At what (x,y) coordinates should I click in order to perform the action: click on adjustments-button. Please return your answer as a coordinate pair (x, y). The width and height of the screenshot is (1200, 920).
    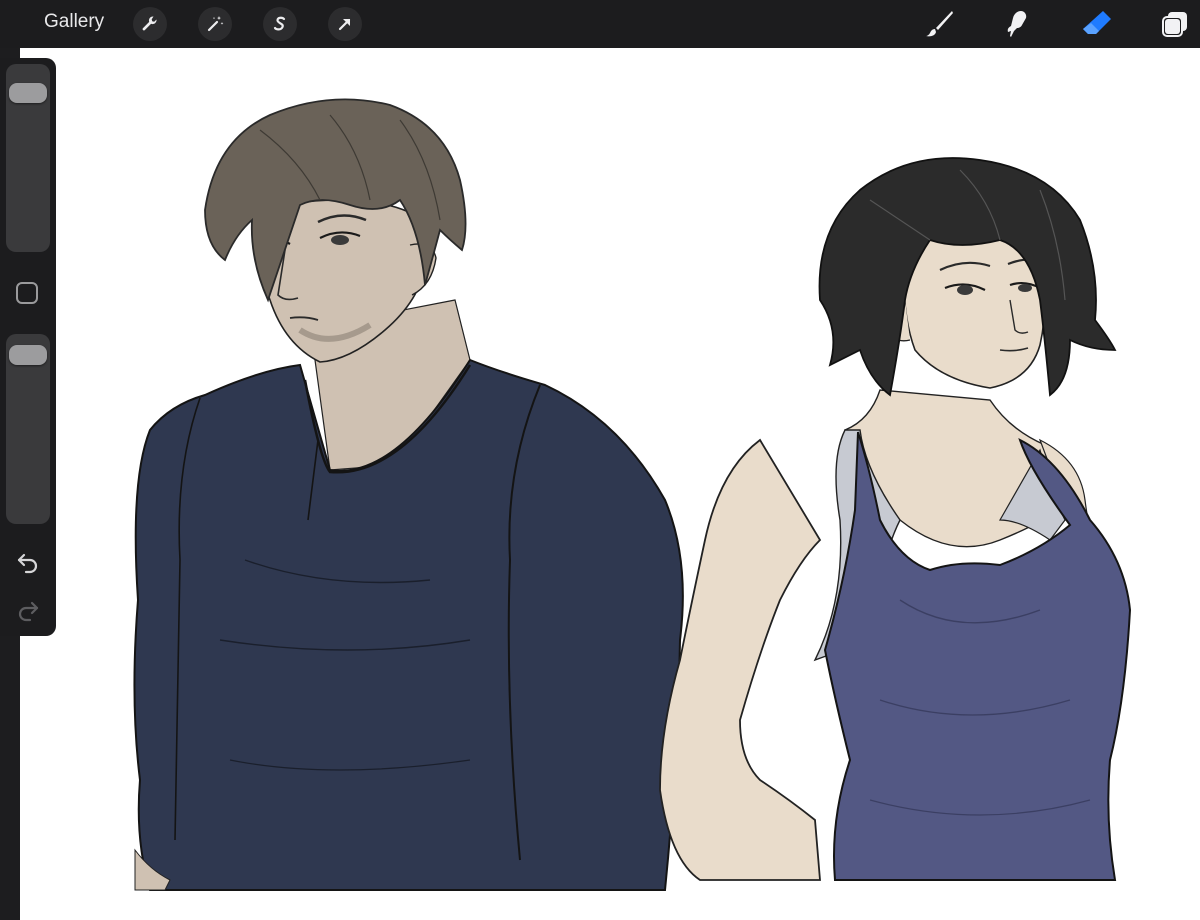
    Looking at the image, I should click on (215, 24).